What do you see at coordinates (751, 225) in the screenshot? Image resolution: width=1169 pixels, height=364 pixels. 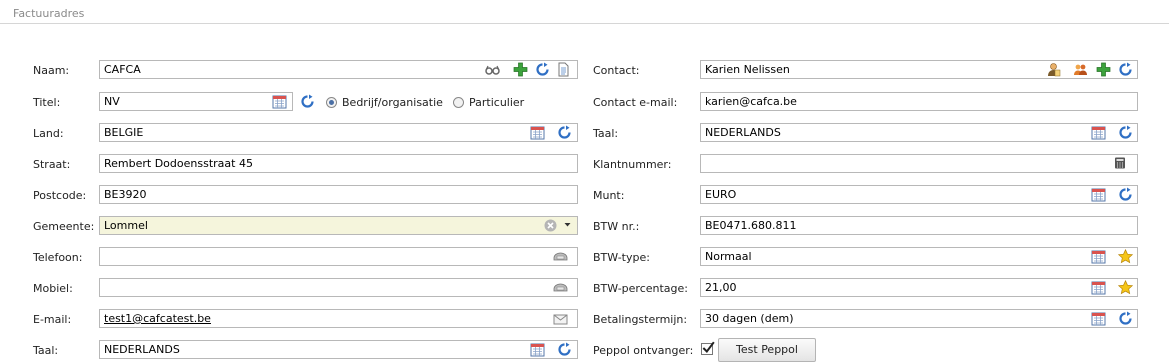 I see `btw-nr-value: BE0471.680.811` at bounding box center [751, 225].